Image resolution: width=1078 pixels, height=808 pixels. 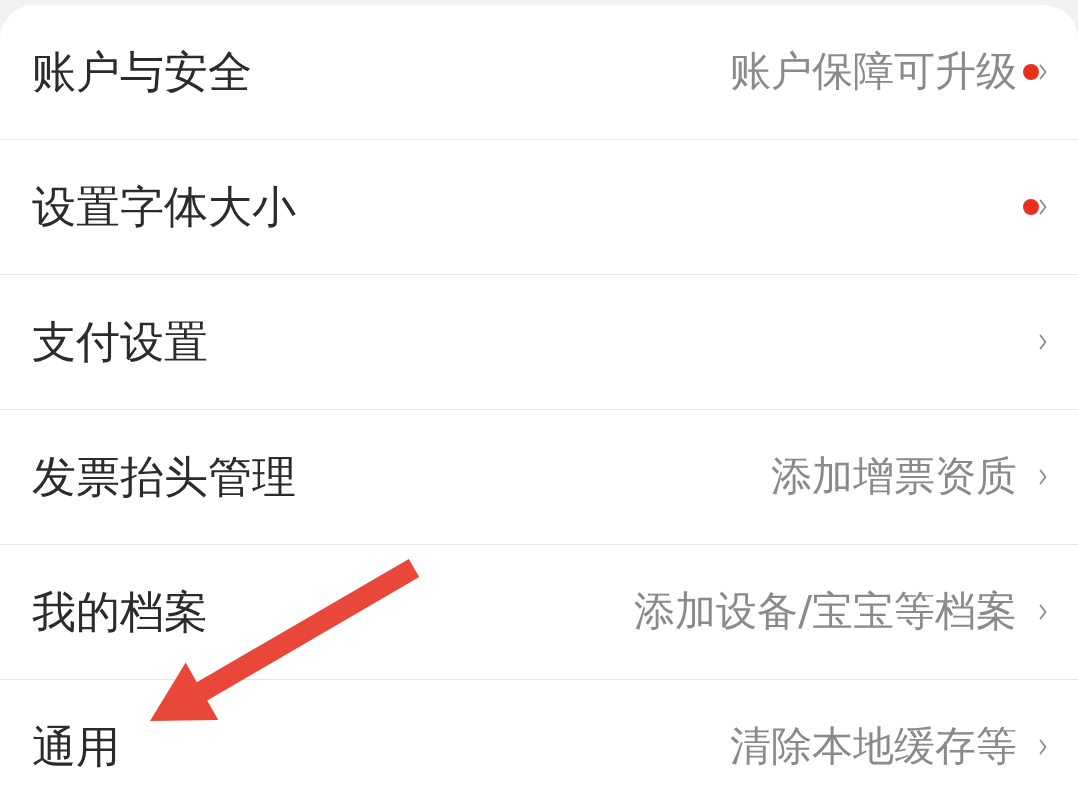 What do you see at coordinates (825, 612) in the screenshot?
I see `item-value: 添加设备/宝宝等档案` at bounding box center [825, 612].